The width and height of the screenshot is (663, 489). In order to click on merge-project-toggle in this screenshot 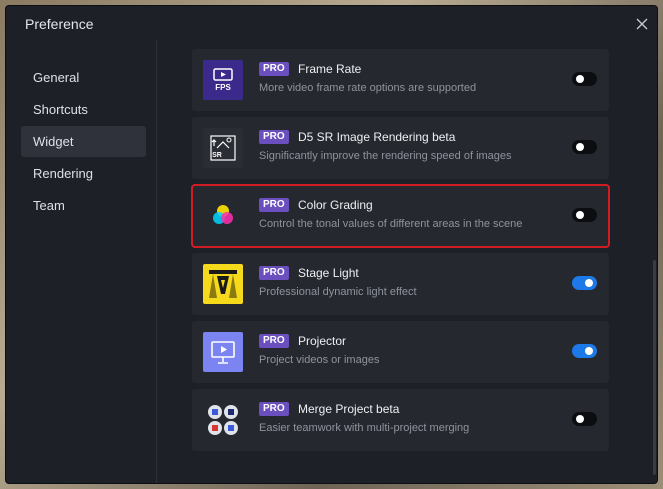, I will do `click(584, 419)`.